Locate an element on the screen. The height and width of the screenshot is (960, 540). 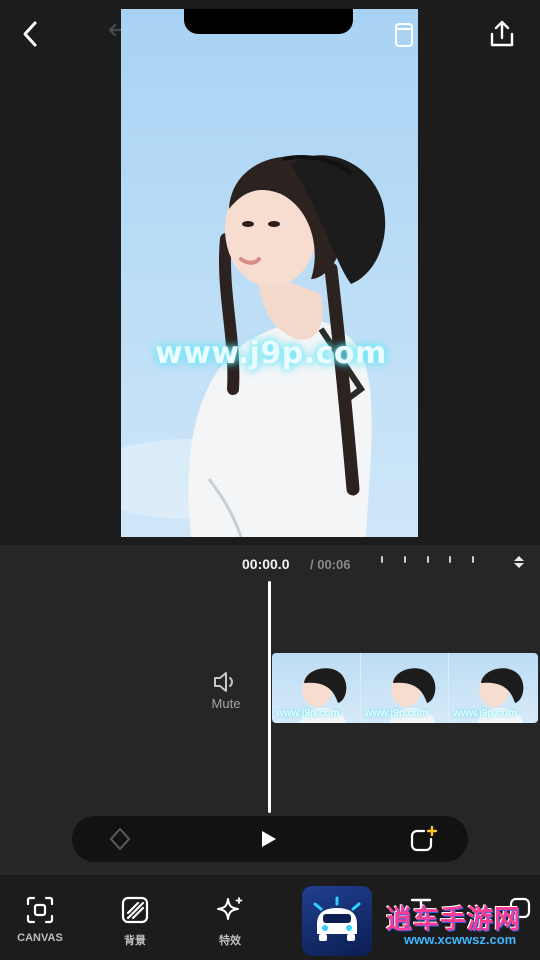
tool-canvas: CANVAS is located at coordinates (40, 919).